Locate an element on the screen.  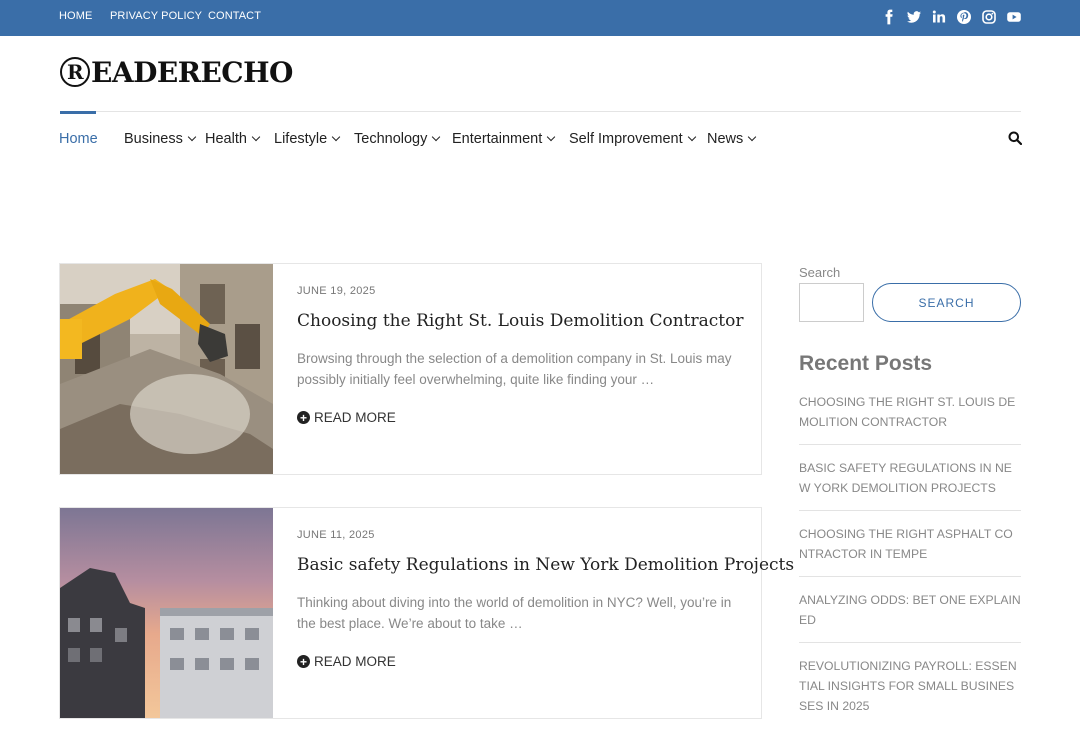
nav-item-self-improvement: Self Improvement is located at coordinates (632, 139).